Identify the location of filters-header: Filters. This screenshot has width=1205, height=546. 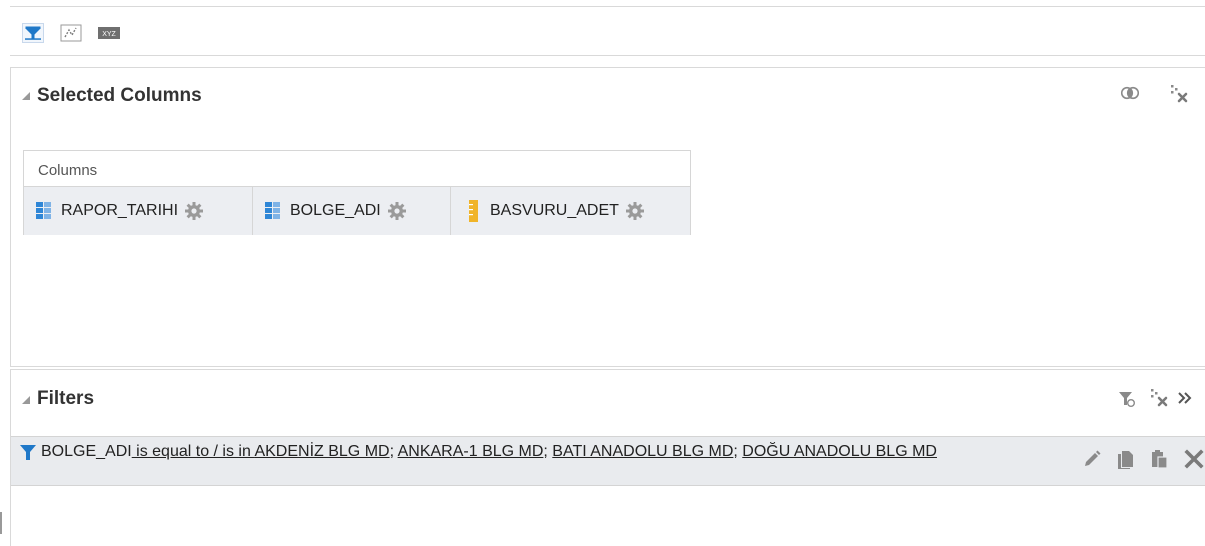
(608, 398).